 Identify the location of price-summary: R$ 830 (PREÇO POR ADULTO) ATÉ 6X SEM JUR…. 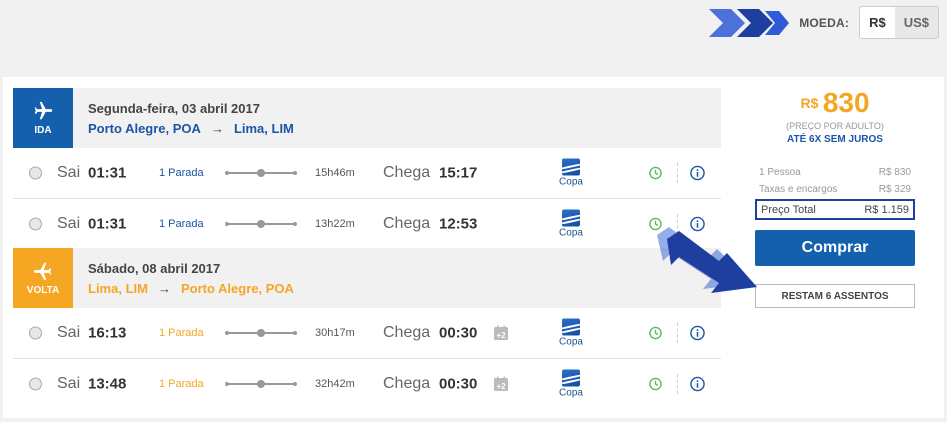
(835, 197).